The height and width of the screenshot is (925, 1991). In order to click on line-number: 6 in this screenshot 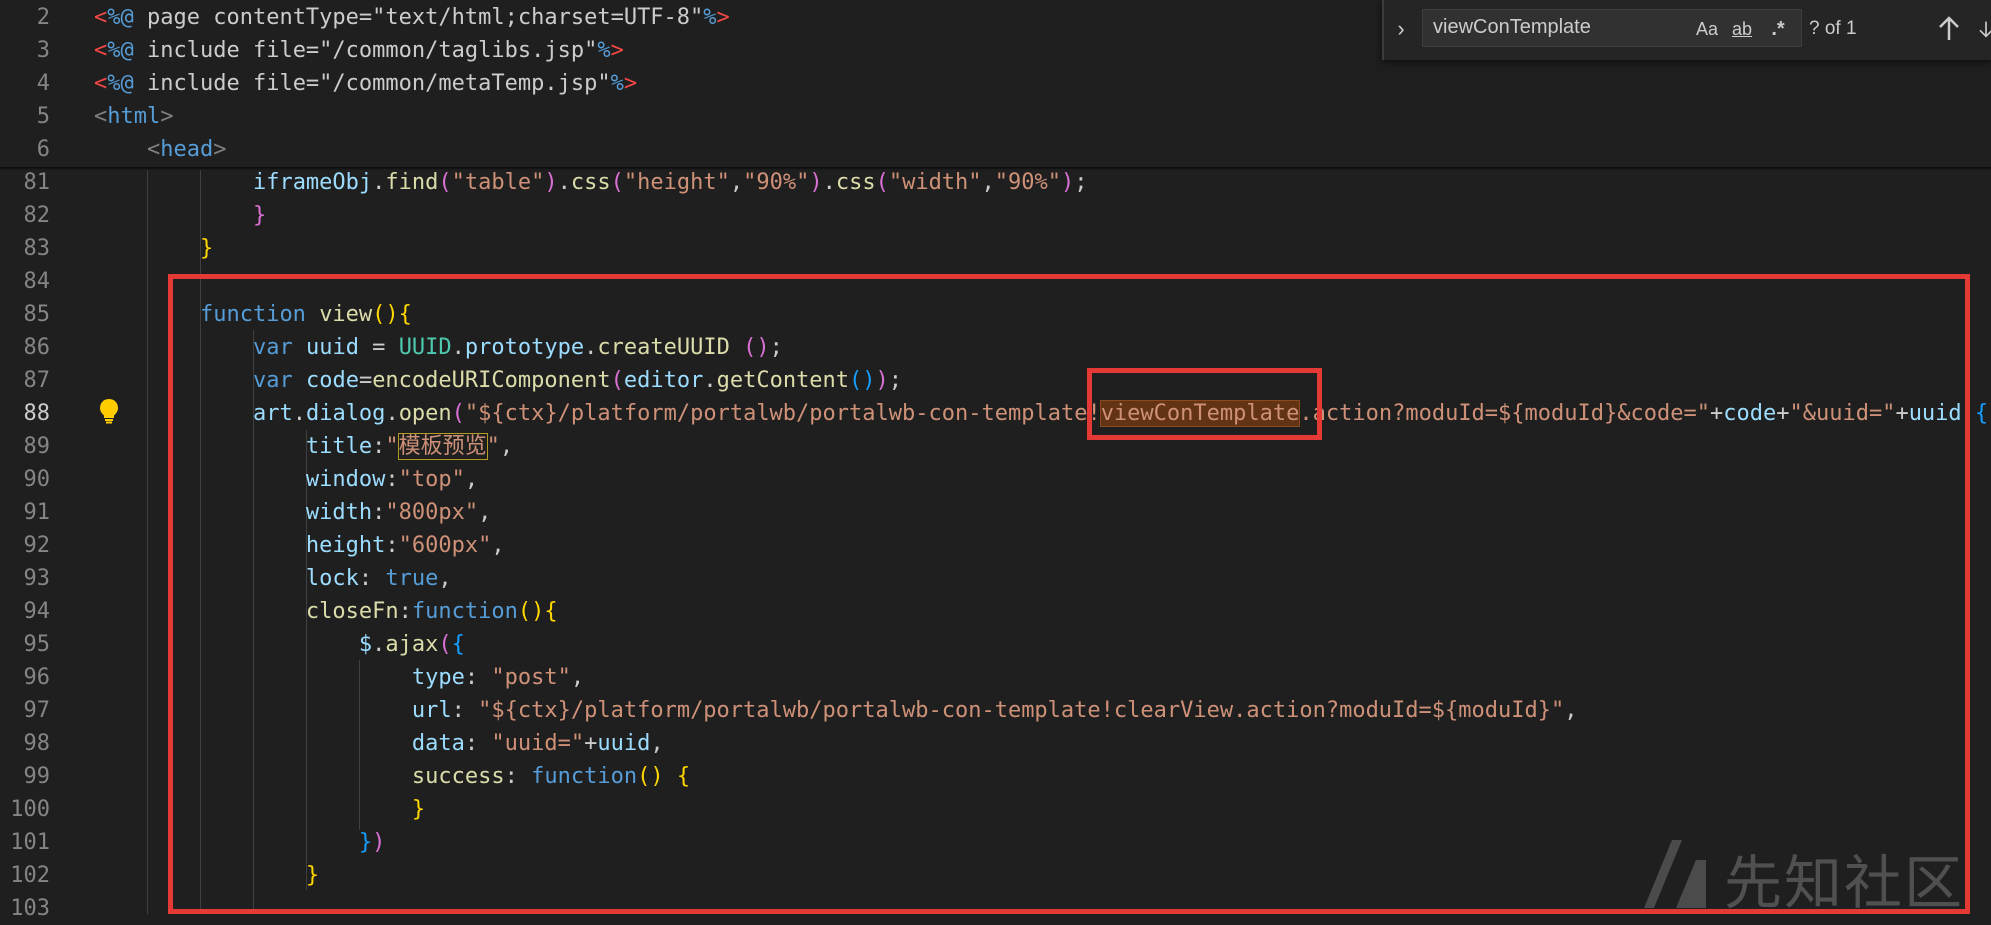, I will do `click(25, 149)`.